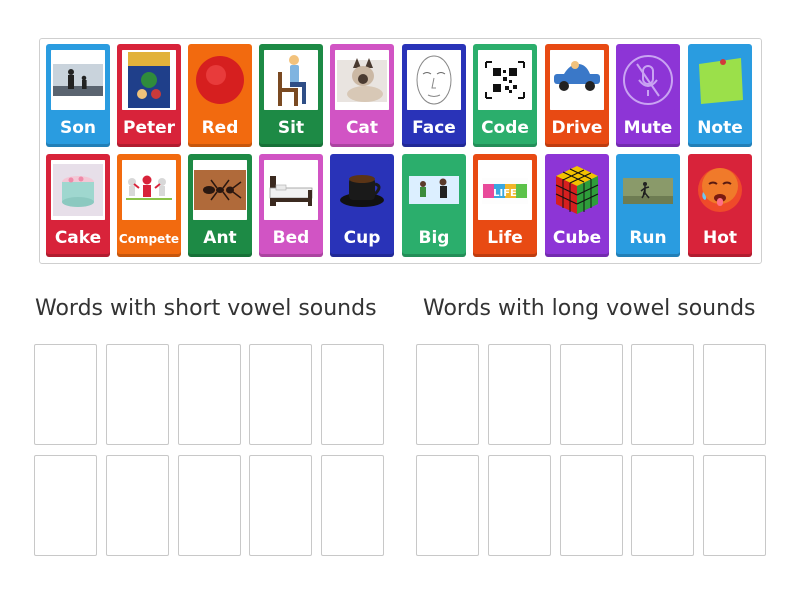 The width and height of the screenshot is (800, 600). I want to click on card-label: Run, so click(648, 238).